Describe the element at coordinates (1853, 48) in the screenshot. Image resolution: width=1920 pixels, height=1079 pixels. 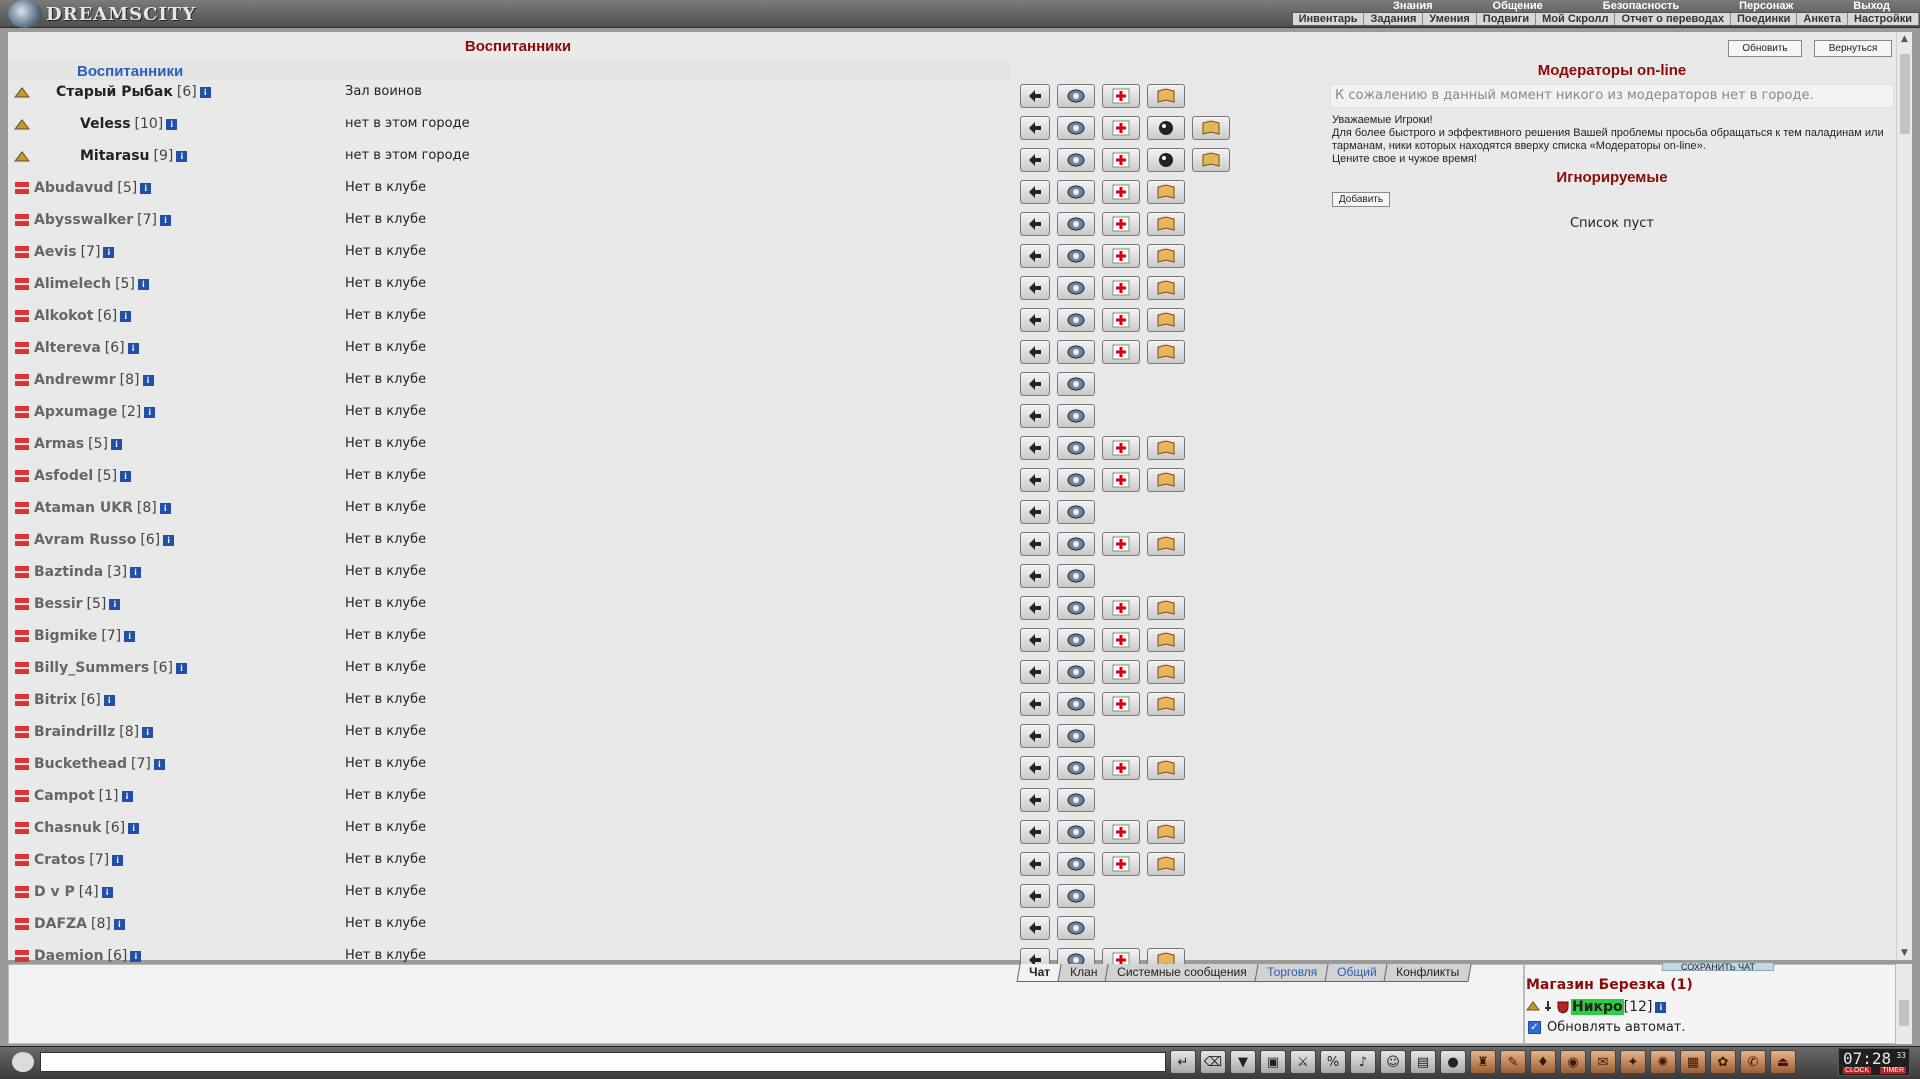
I see `back-button: Вернуться` at that location.